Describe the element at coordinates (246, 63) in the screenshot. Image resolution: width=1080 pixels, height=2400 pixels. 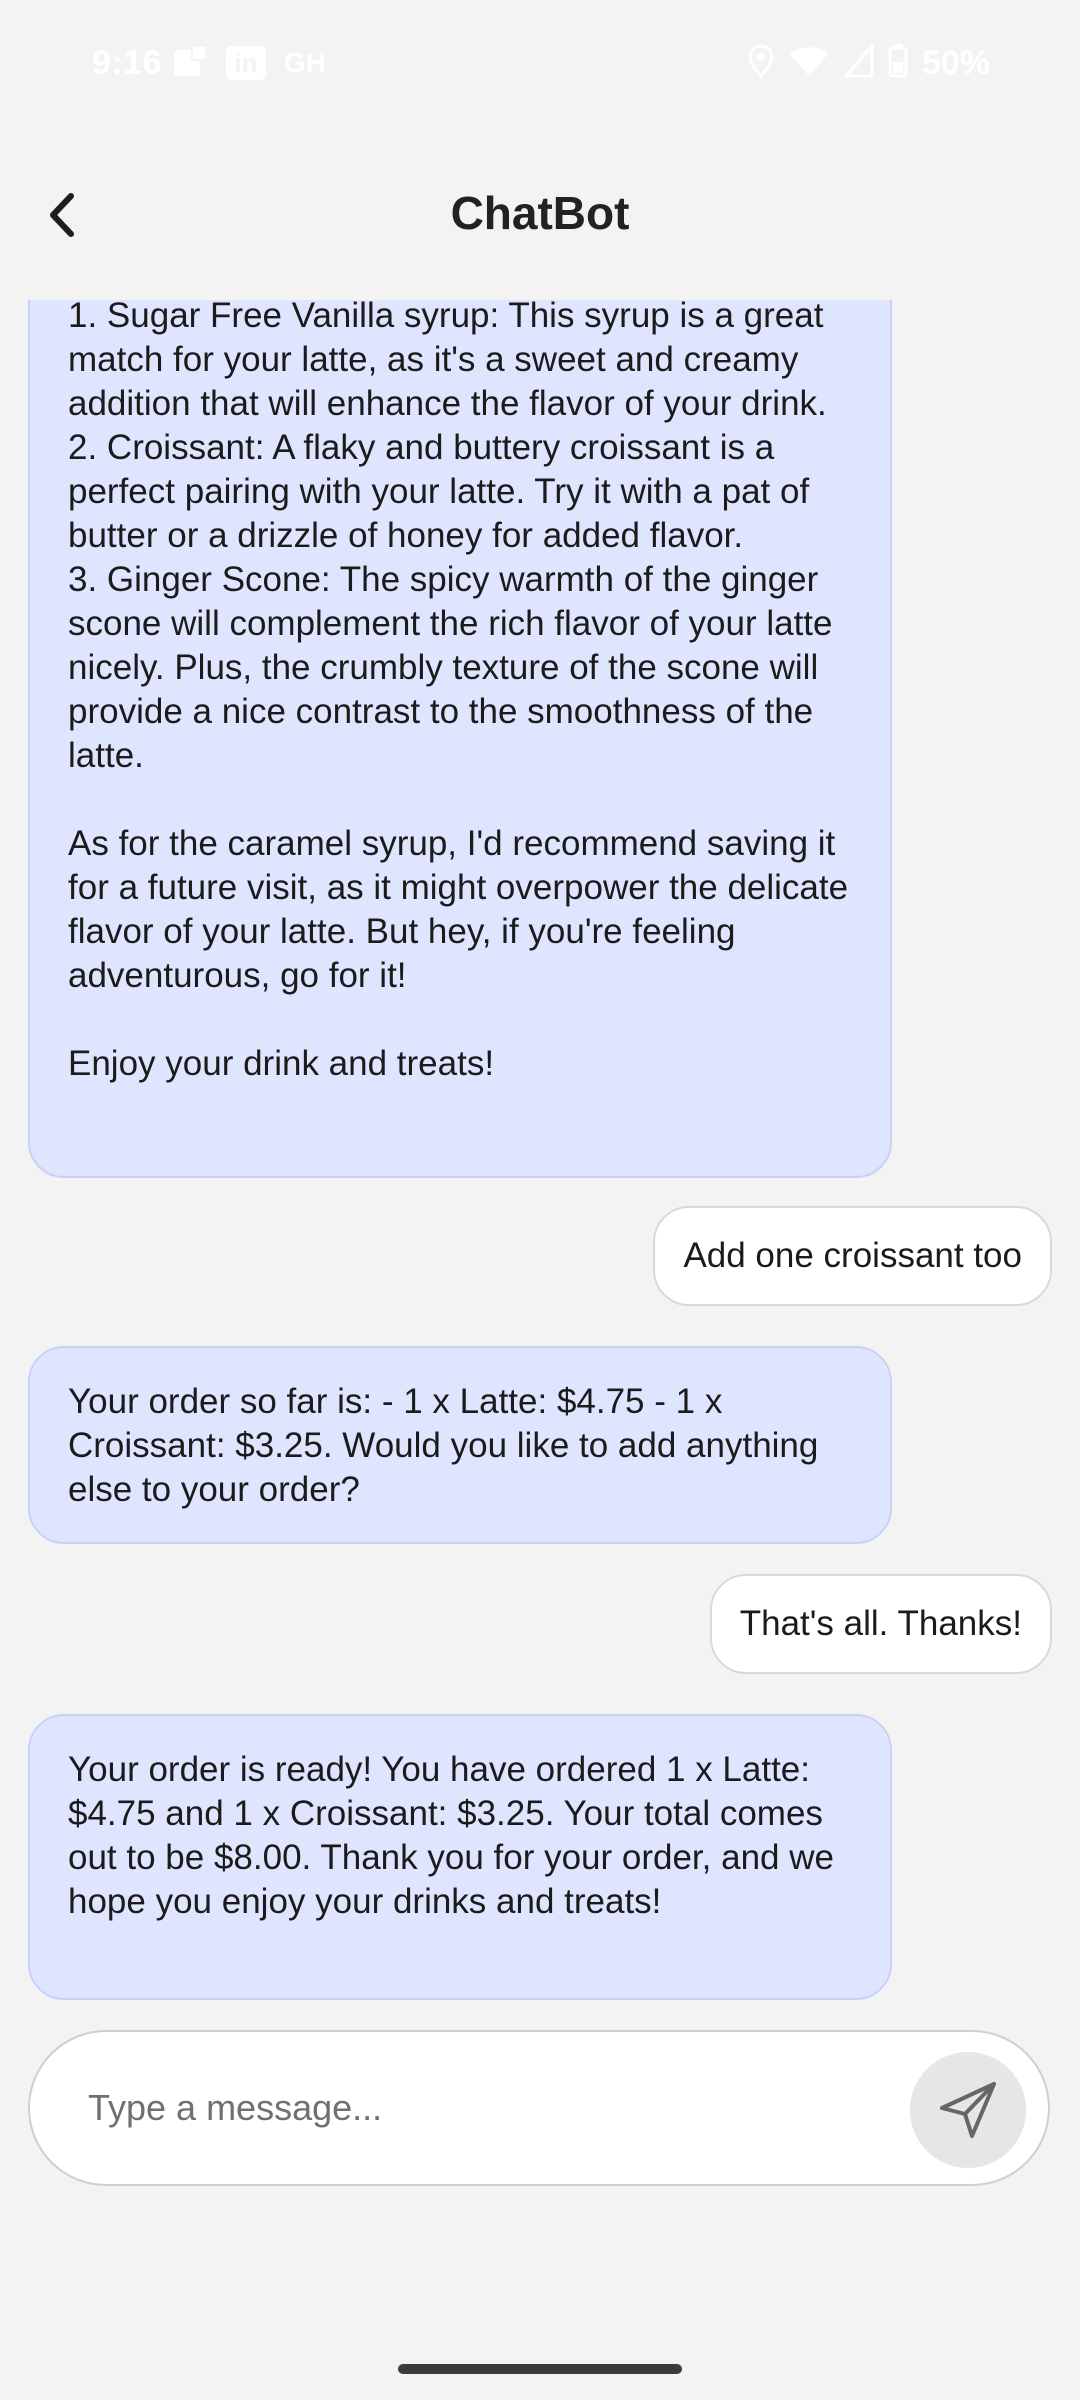
I see `linkedin-icon: in` at that location.